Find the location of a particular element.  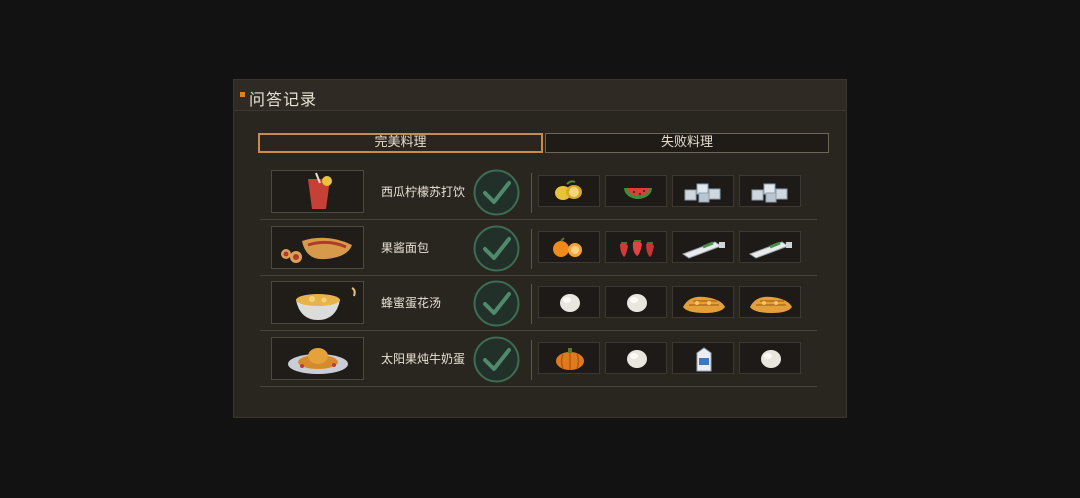

table-row: 果酱面包 is located at coordinates (538, 248).